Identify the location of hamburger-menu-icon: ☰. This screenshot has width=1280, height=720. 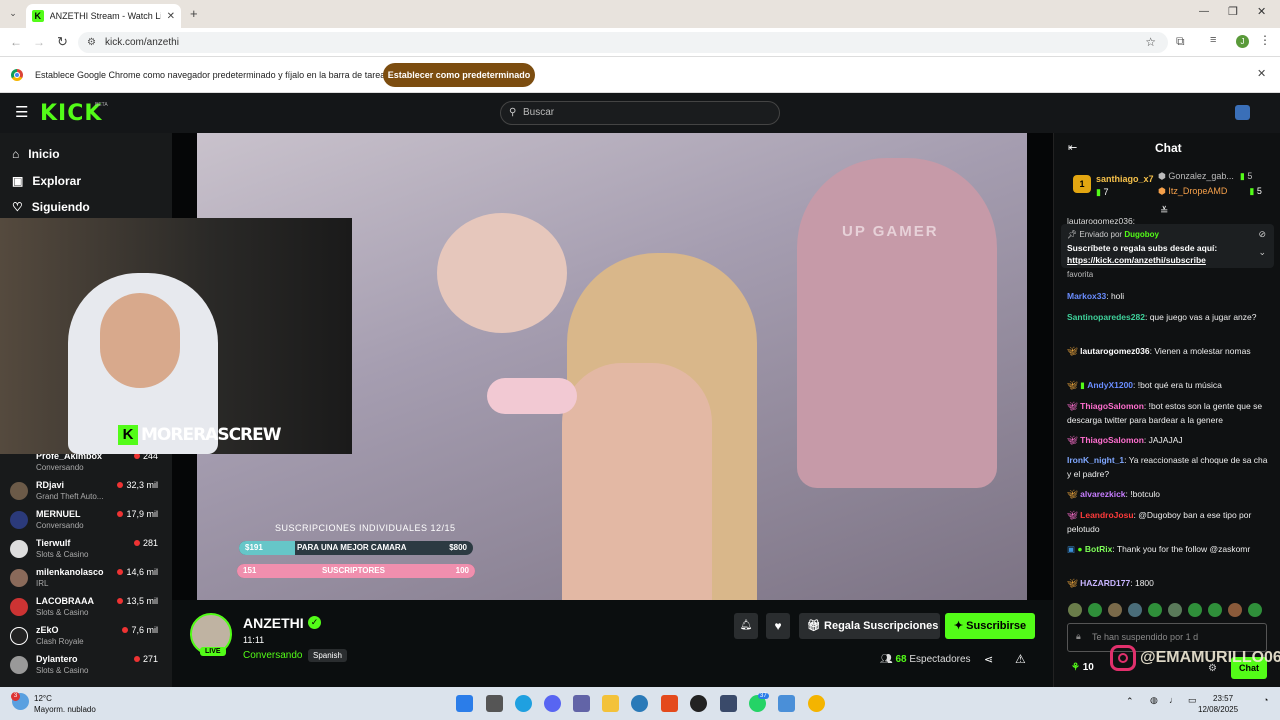
(21, 112).